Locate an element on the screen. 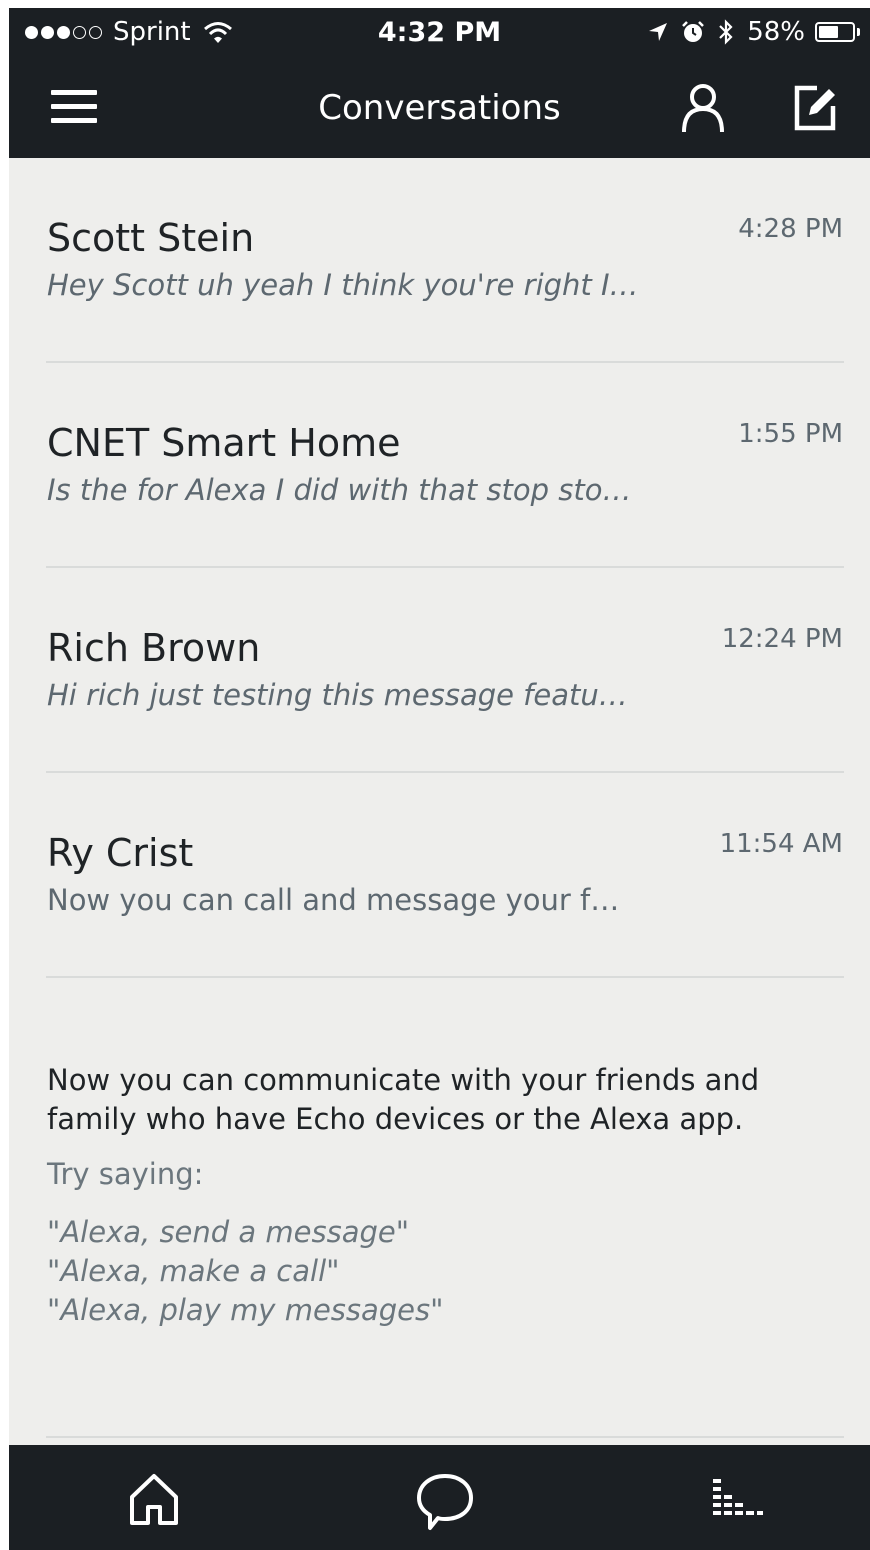 This screenshot has width=870, height=1550. contact-name: Scott Stein is located at coordinates (151, 238).